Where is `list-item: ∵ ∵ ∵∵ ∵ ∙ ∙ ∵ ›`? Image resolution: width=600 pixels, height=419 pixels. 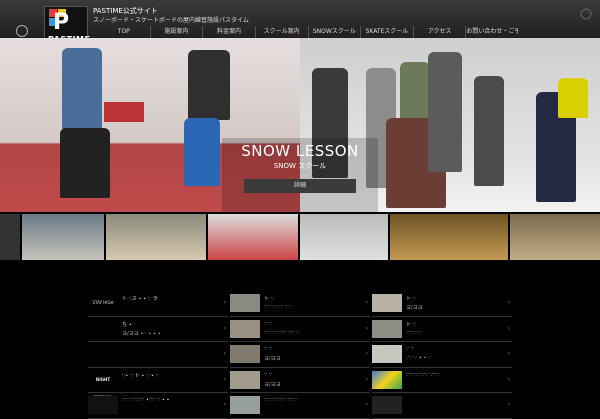
list-item: ∵ ∵ ∵∵ ∵ ∙ ∙ ∵ › is located at coordinates (442, 355).